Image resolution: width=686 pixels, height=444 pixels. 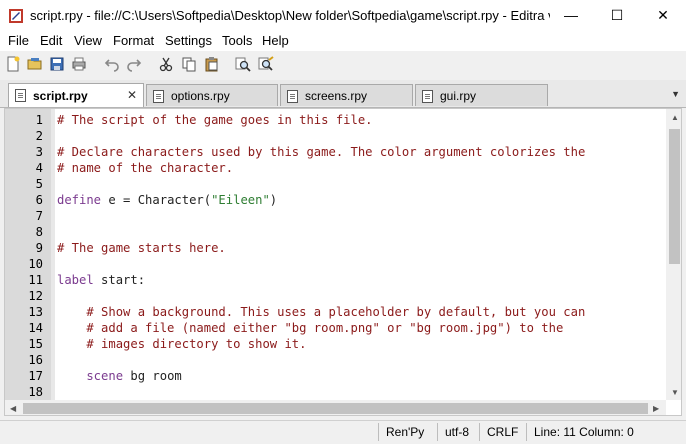 I want to click on line-number: 13, so click(x=35, y=312).